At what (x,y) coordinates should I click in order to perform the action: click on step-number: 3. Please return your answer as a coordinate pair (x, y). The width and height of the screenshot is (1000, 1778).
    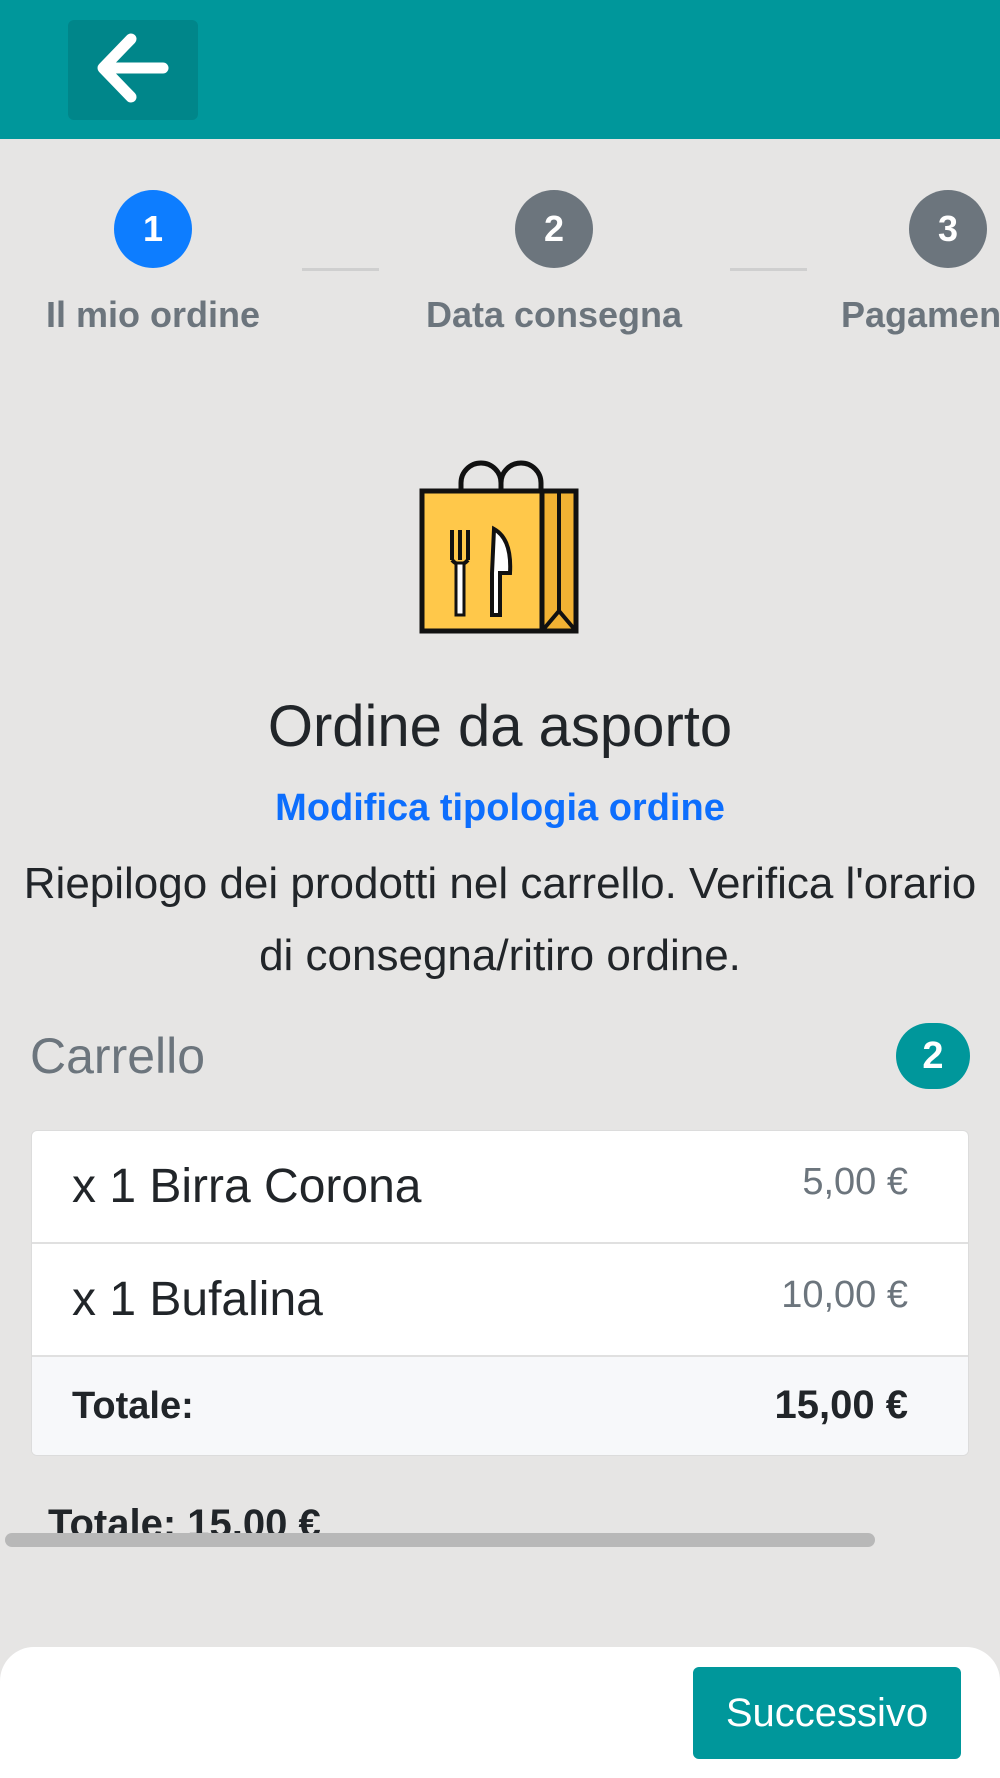
    Looking at the image, I should click on (948, 229).